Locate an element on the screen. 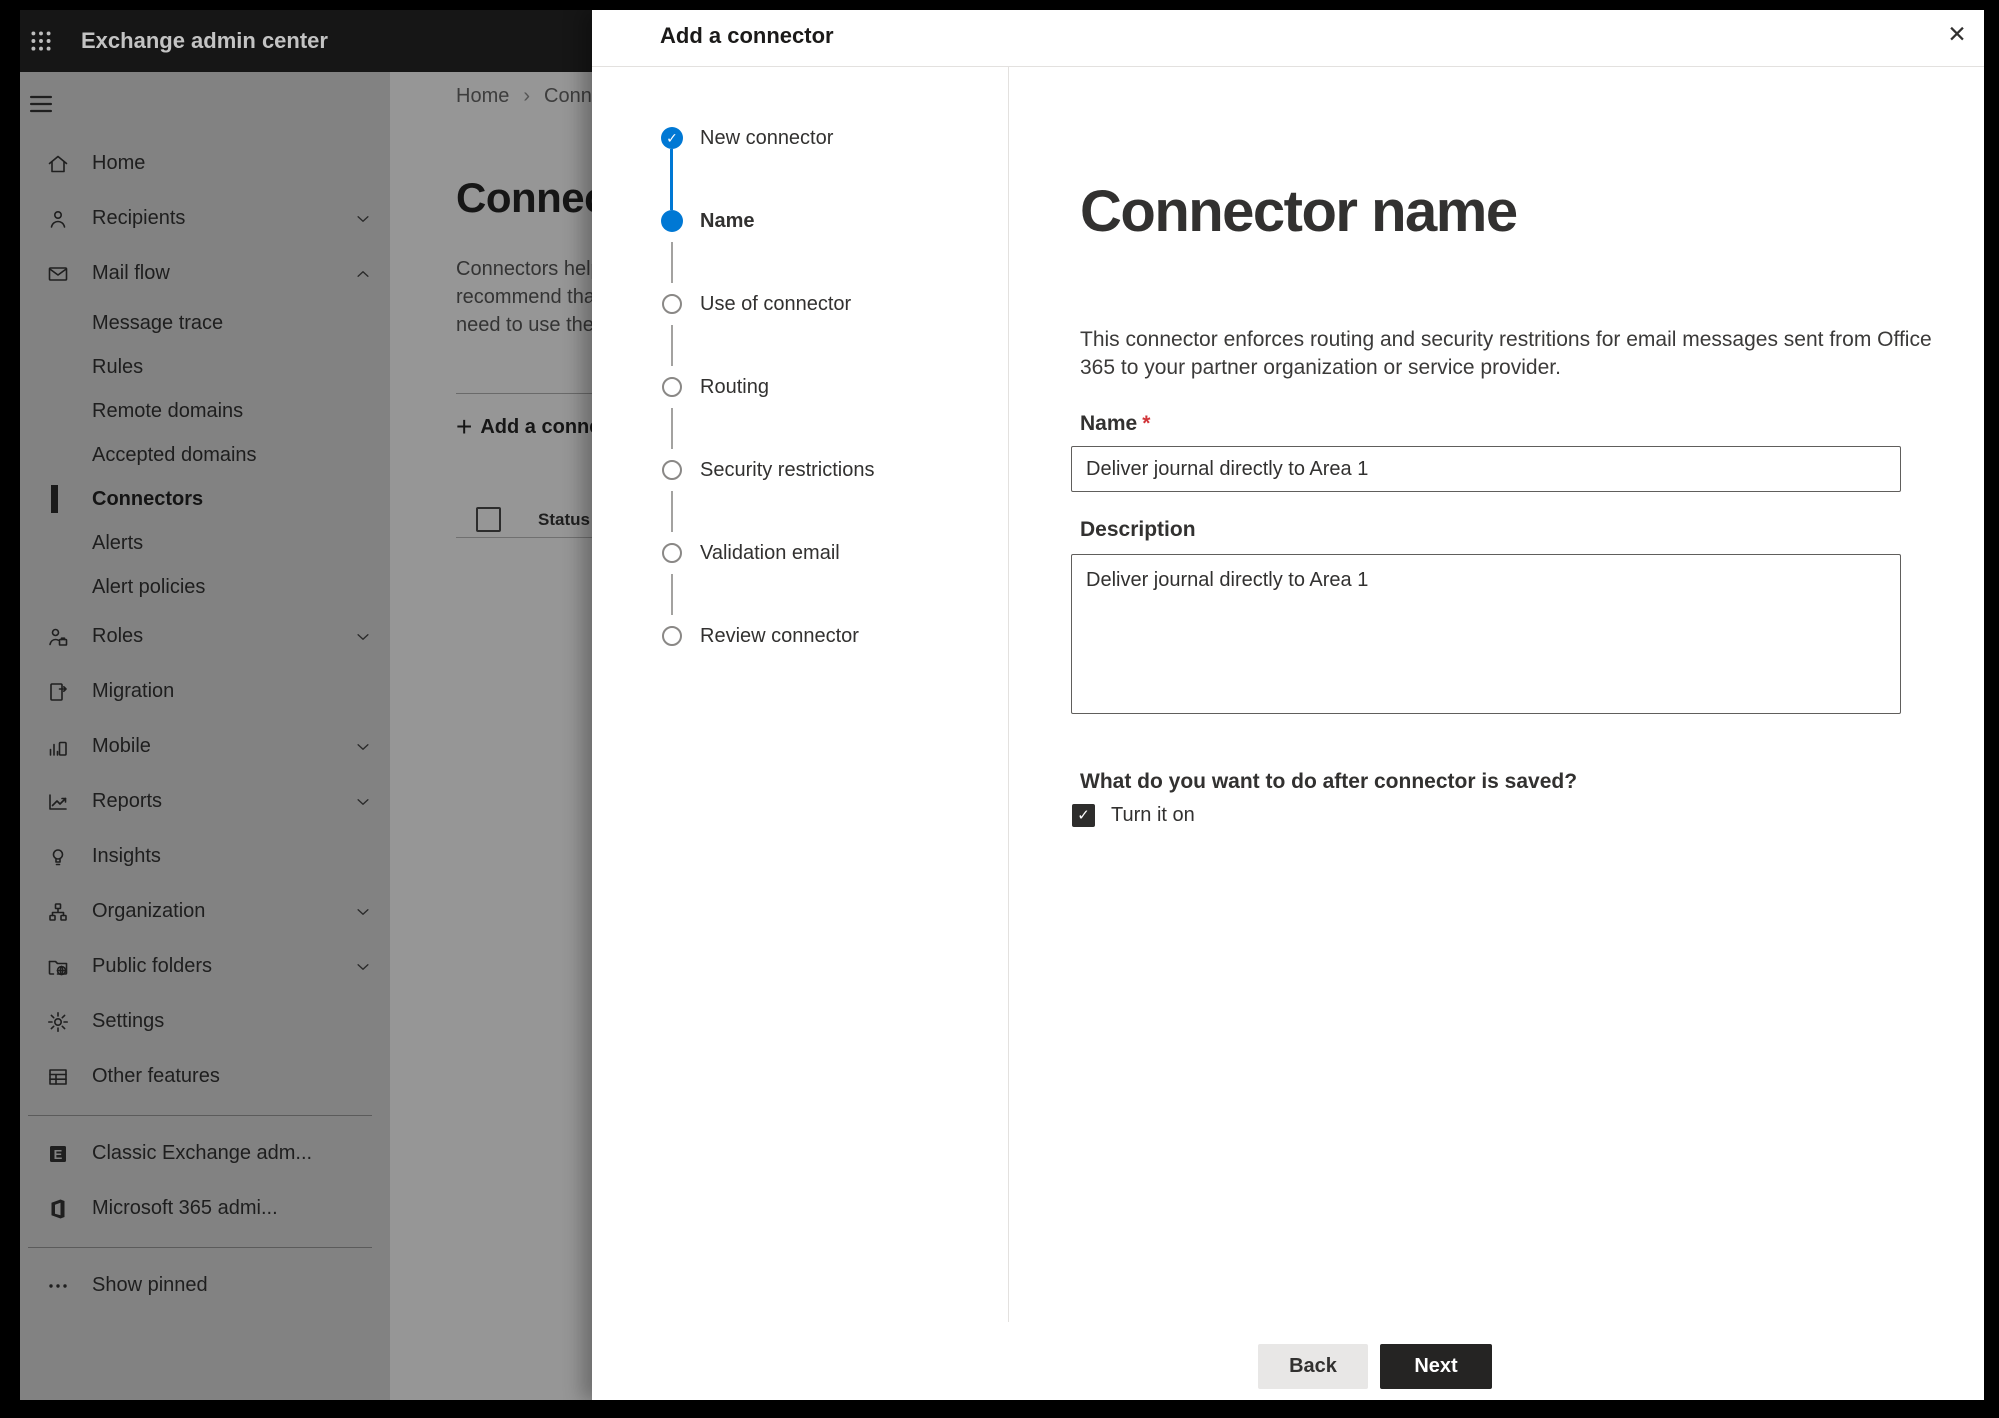 This screenshot has height=1418, width=1999. connector-name-input is located at coordinates (1486, 469).